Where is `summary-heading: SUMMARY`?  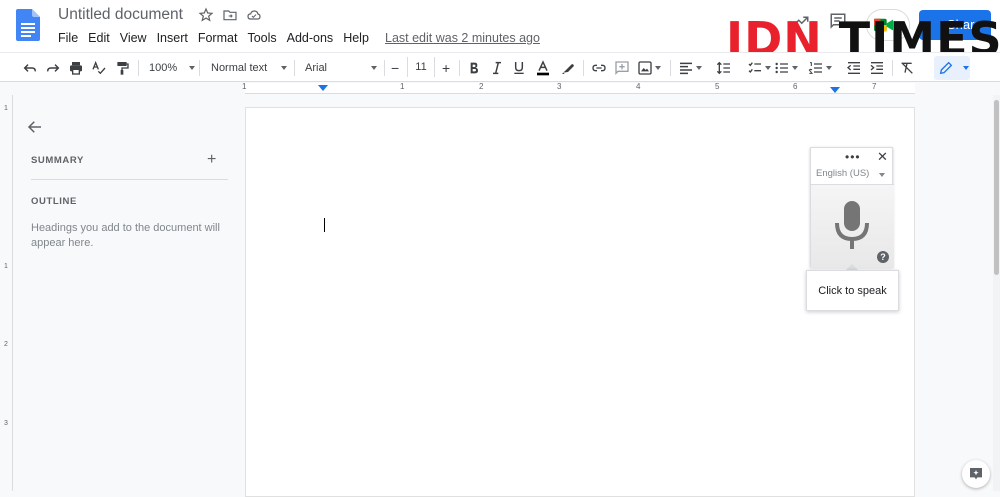 summary-heading: SUMMARY is located at coordinates (57, 160).